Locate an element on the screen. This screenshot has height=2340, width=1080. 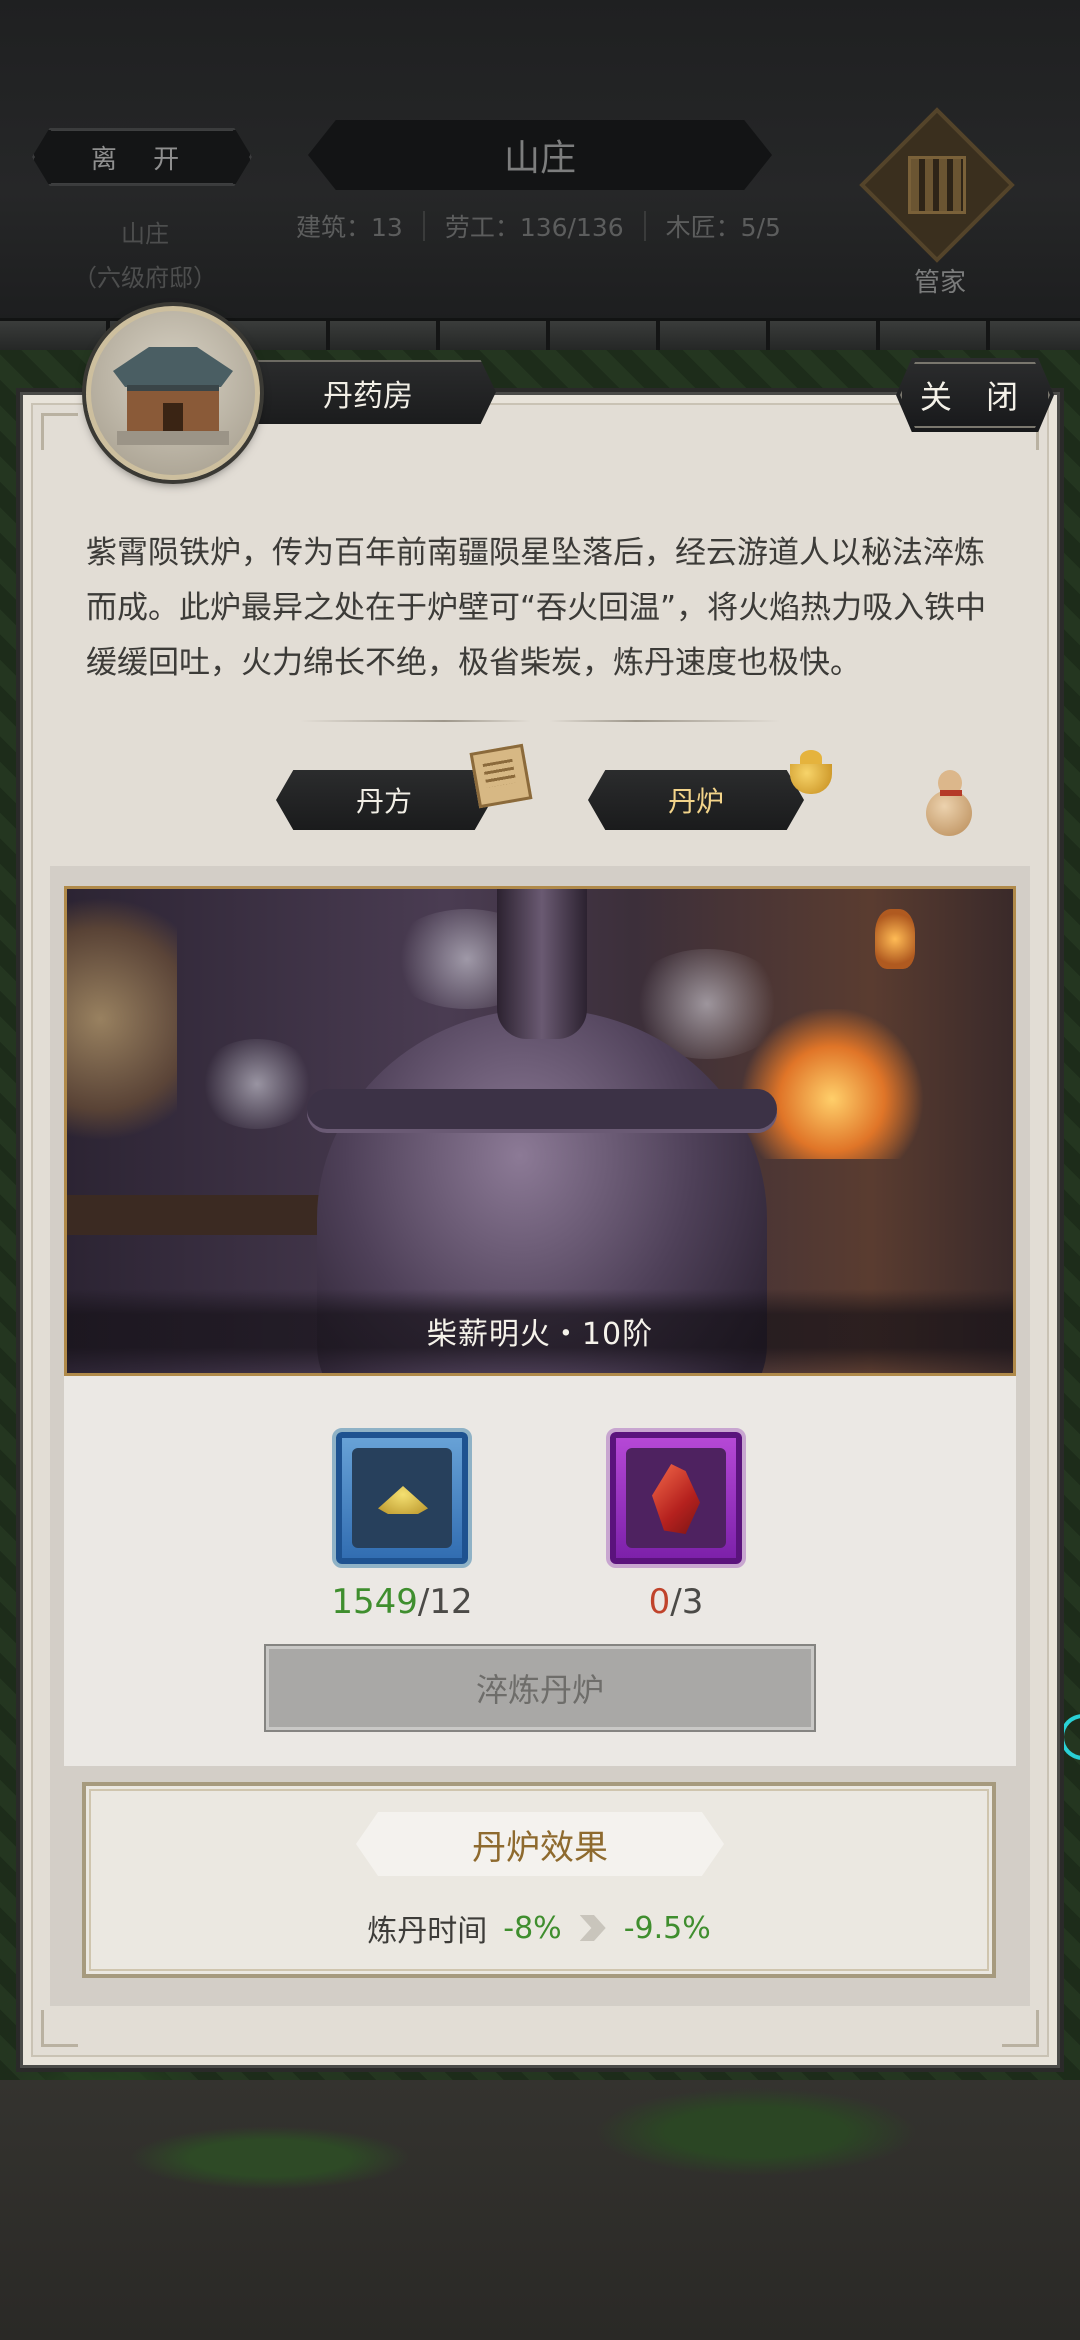
tab-recipes: 丹方 is located at coordinates (384, 800).